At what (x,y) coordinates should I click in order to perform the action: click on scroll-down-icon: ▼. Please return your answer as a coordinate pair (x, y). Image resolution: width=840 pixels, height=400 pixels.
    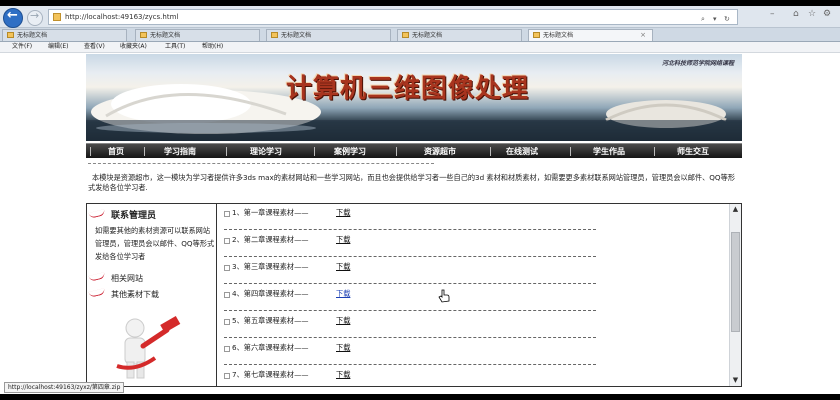
    Looking at the image, I should click on (735, 380).